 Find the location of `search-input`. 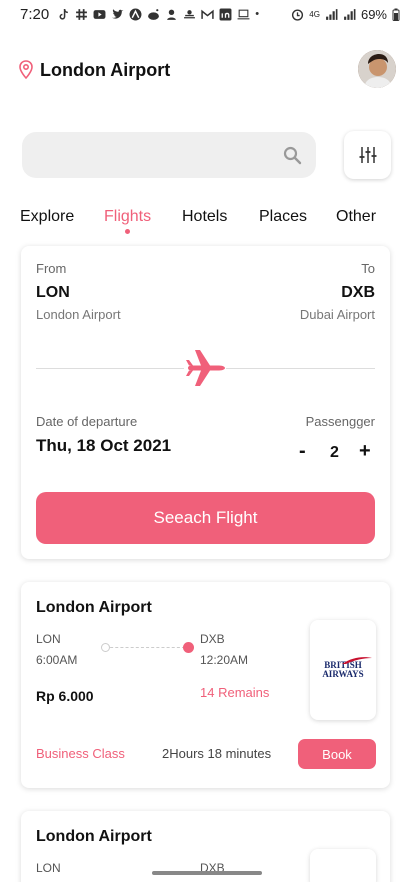

search-input is located at coordinates (169, 155).